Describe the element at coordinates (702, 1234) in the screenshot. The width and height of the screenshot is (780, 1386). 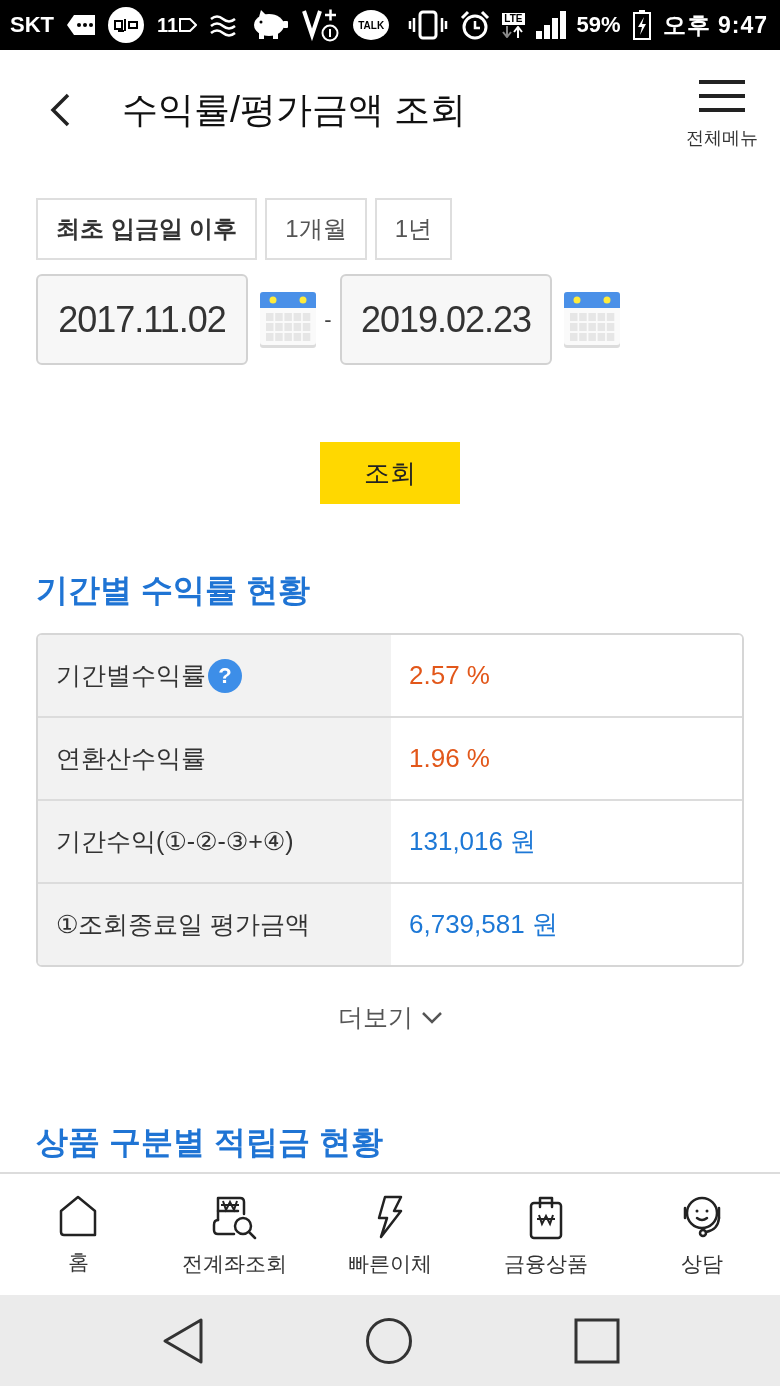
I see `nav-item: 상담` at that location.